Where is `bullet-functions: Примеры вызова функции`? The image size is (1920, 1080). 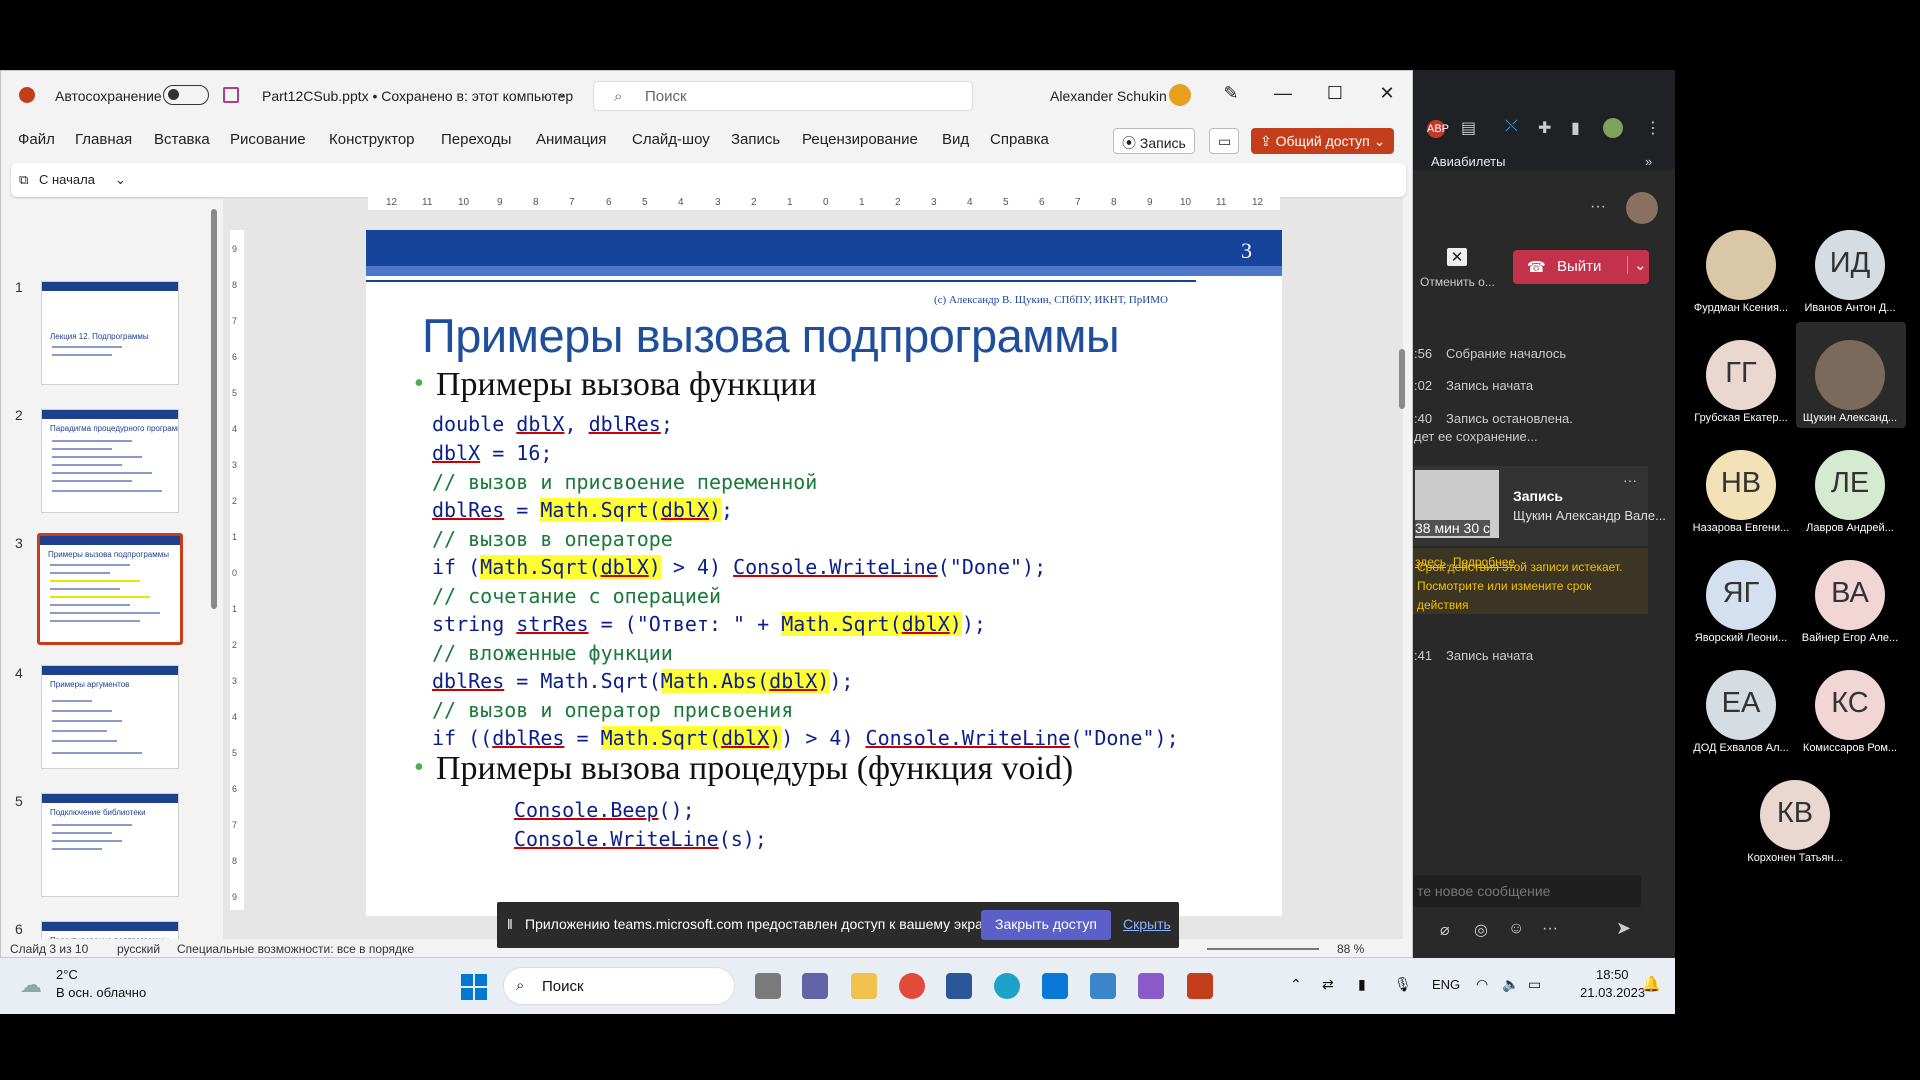 bullet-functions: Примеры вызова функции is located at coordinates (615, 385).